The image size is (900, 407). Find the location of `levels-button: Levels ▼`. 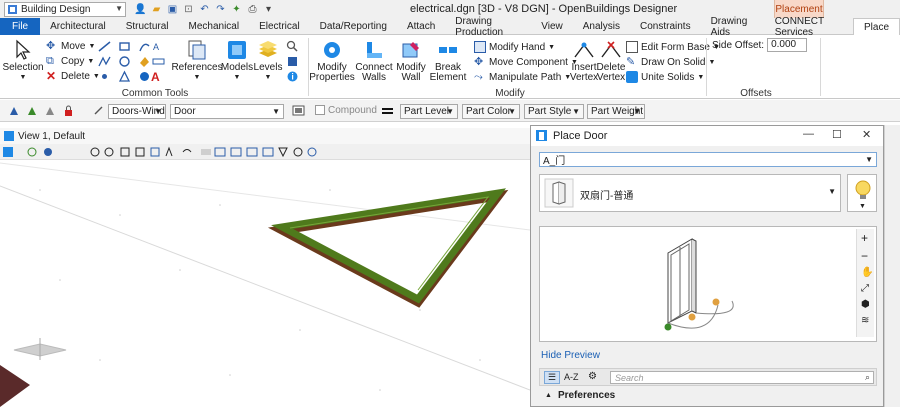

levels-button: Levels ▼ is located at coordinates (268, 61).